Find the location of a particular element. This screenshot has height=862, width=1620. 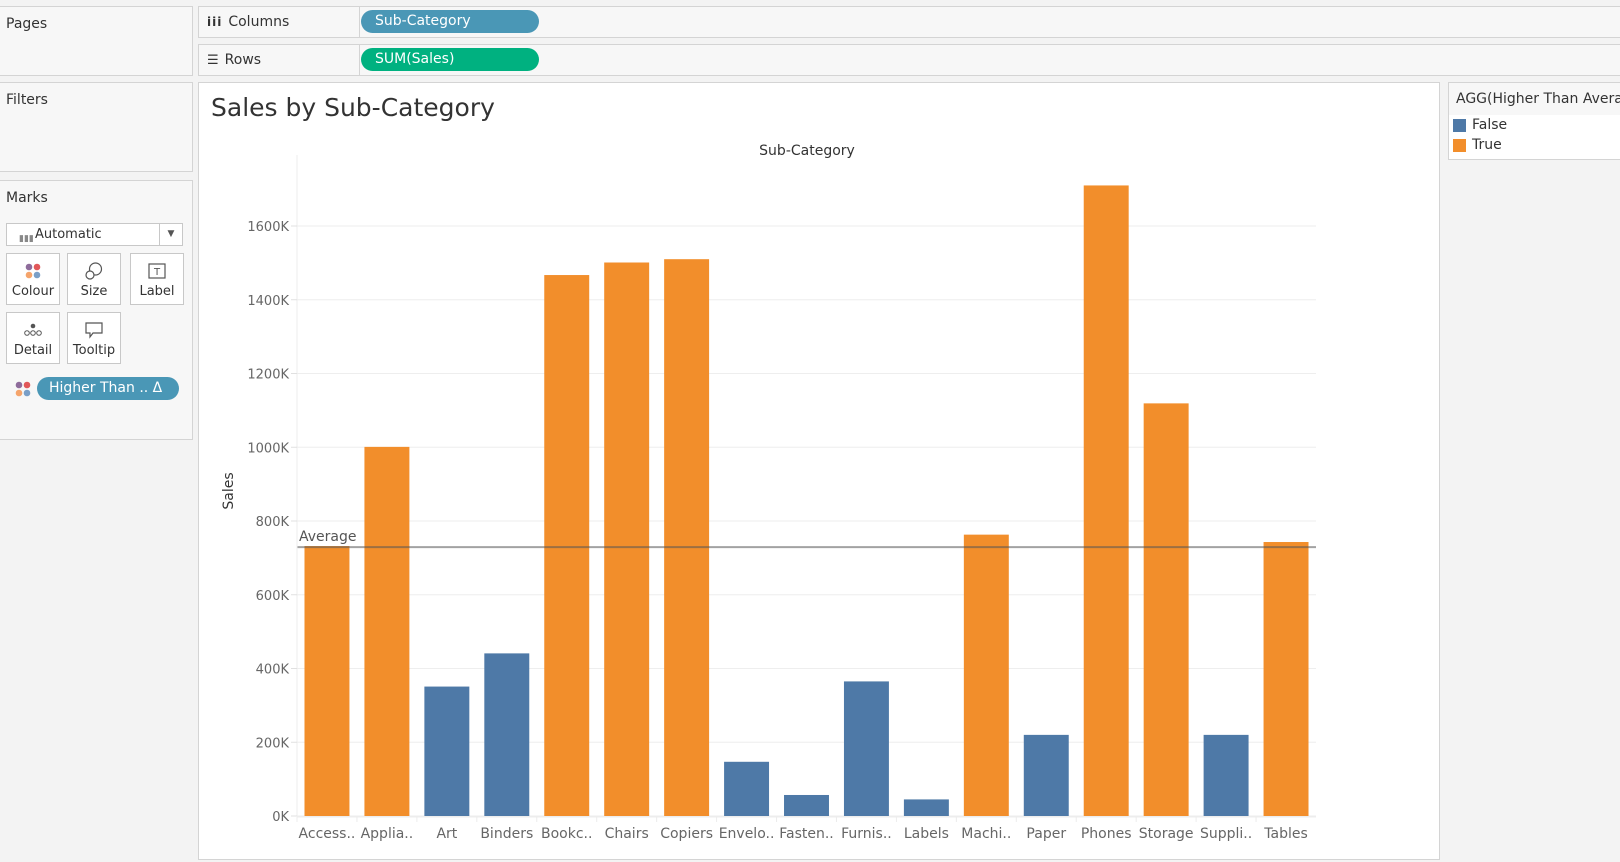

x-tick-label: Suppli.. is located at coordinates (1226, 834).